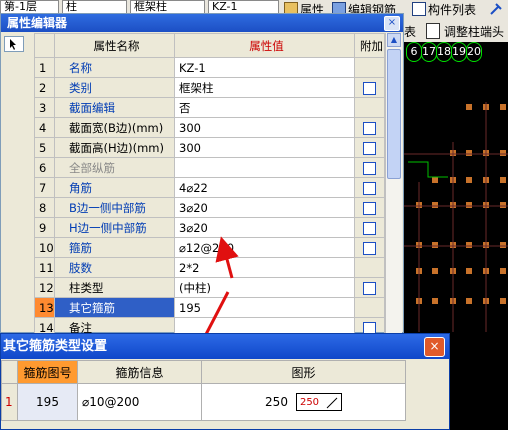 The width and height of the screenshot is (508, 430). I want to click on stirrup-dialog-close-button: ×, so click(434, 347).